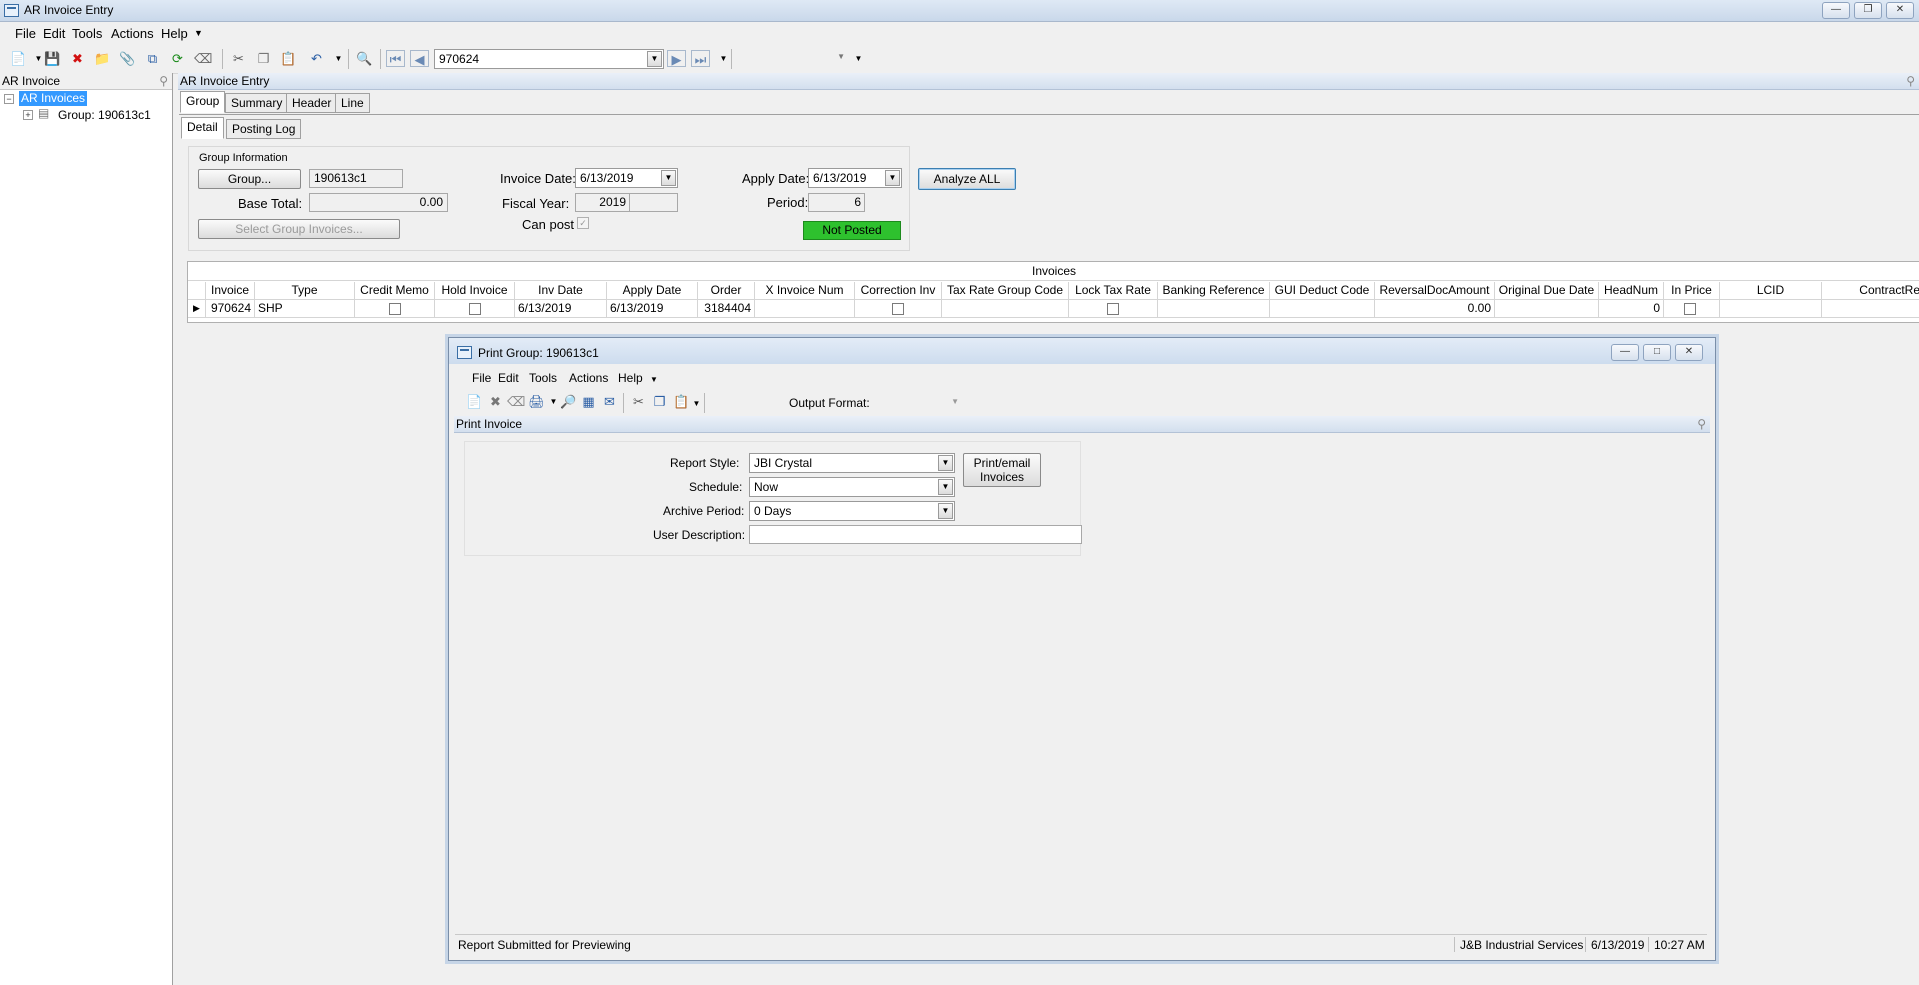 This screenshot has width=1919, height=985. What do you see at coordinates (54, 33) in the screenshot?
I see `menu-edit: Edit` at bounding box center [54, 33].